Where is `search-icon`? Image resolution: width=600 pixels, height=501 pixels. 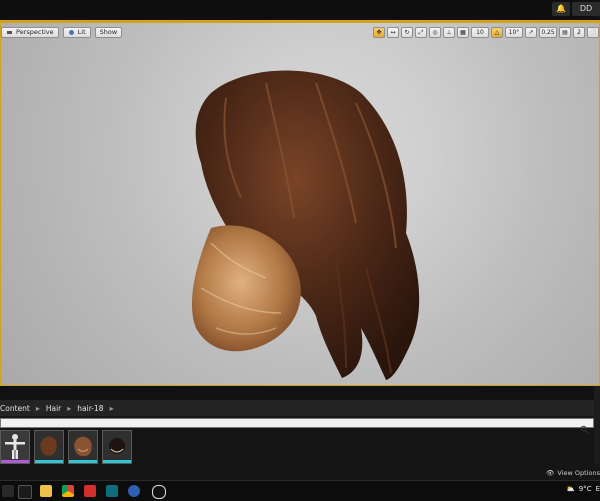 search-icon is located at coordinates (584, 426).